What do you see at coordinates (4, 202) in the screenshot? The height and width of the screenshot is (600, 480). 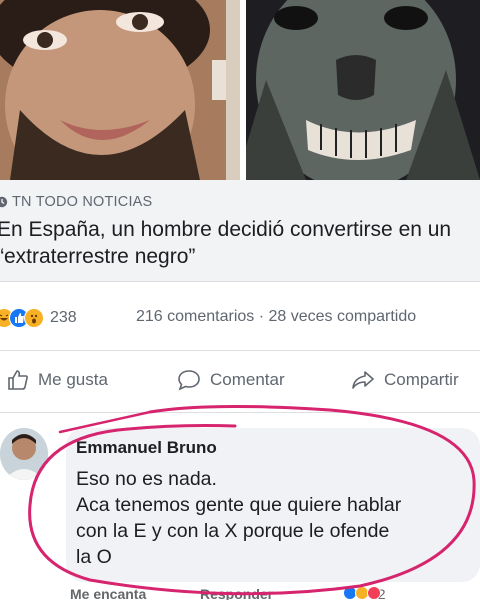 I see `globe-icon` at bounding box center [4, 202].